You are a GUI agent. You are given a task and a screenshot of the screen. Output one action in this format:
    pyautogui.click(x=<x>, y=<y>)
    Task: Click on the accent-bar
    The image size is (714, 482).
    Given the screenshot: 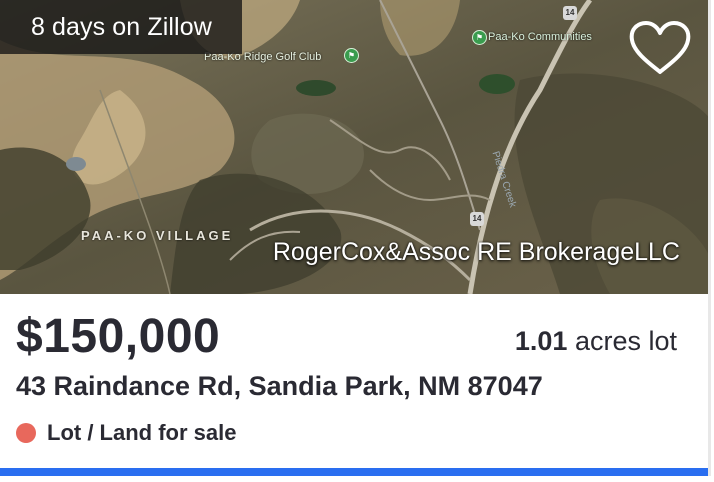 What is the action you would take?
    pyautogui.click(x=354, y=472)
    